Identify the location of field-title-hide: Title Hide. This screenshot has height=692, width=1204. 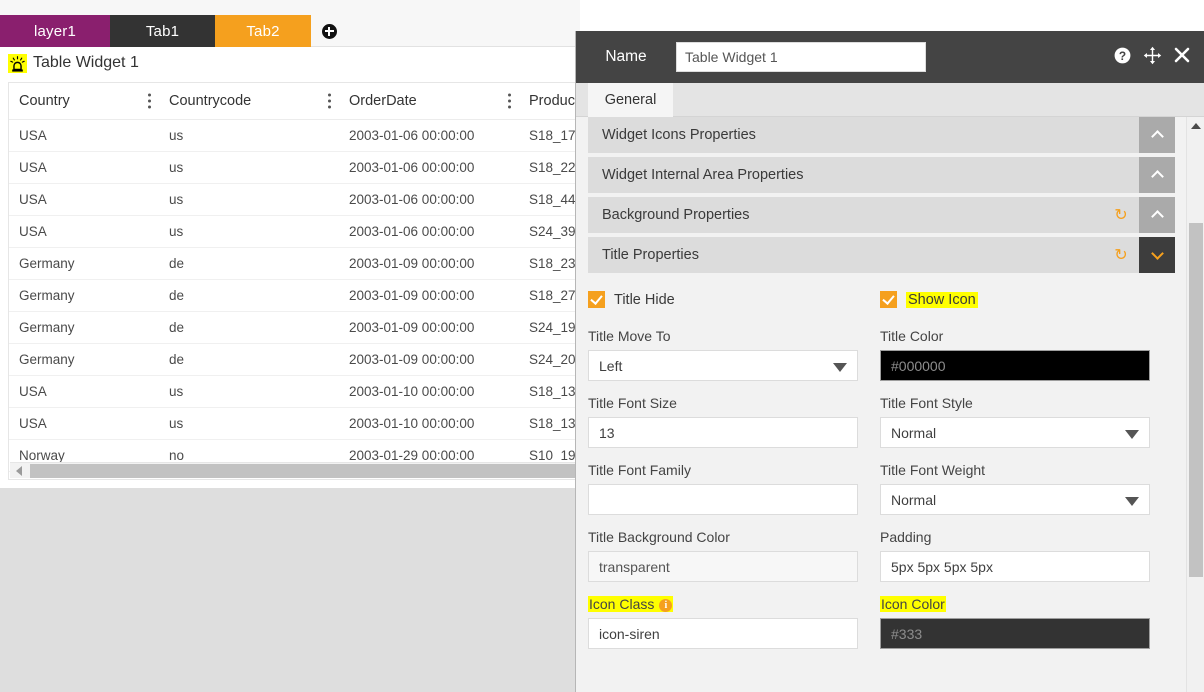
(723, 299).